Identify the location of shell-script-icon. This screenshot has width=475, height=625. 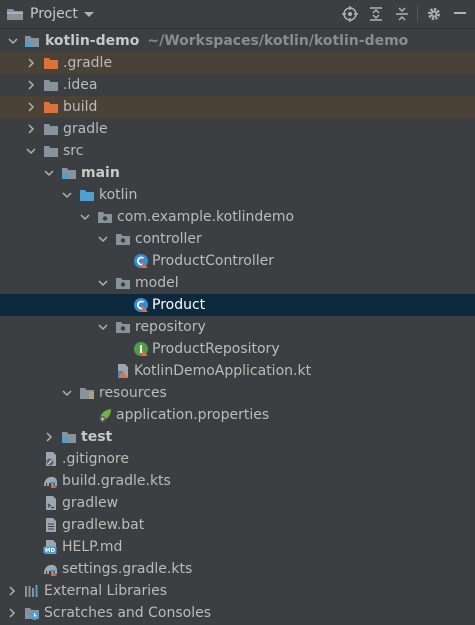
(51, 503).